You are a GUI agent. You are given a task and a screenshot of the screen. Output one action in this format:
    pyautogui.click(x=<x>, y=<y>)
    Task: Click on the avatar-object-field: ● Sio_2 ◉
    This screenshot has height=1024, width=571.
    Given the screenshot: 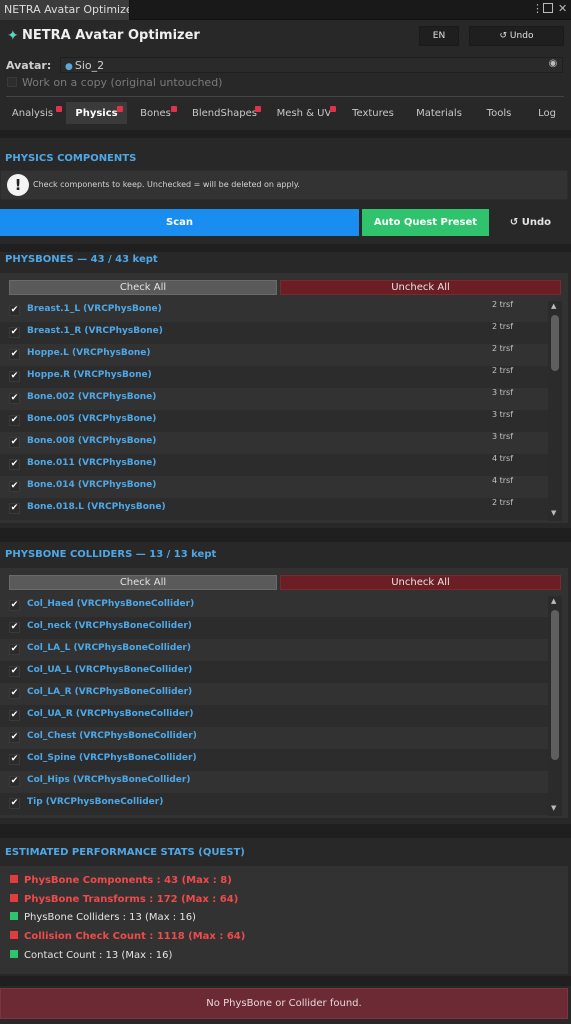 What is the action you would take?
    pyautogui.click(x=311, y=65)
    